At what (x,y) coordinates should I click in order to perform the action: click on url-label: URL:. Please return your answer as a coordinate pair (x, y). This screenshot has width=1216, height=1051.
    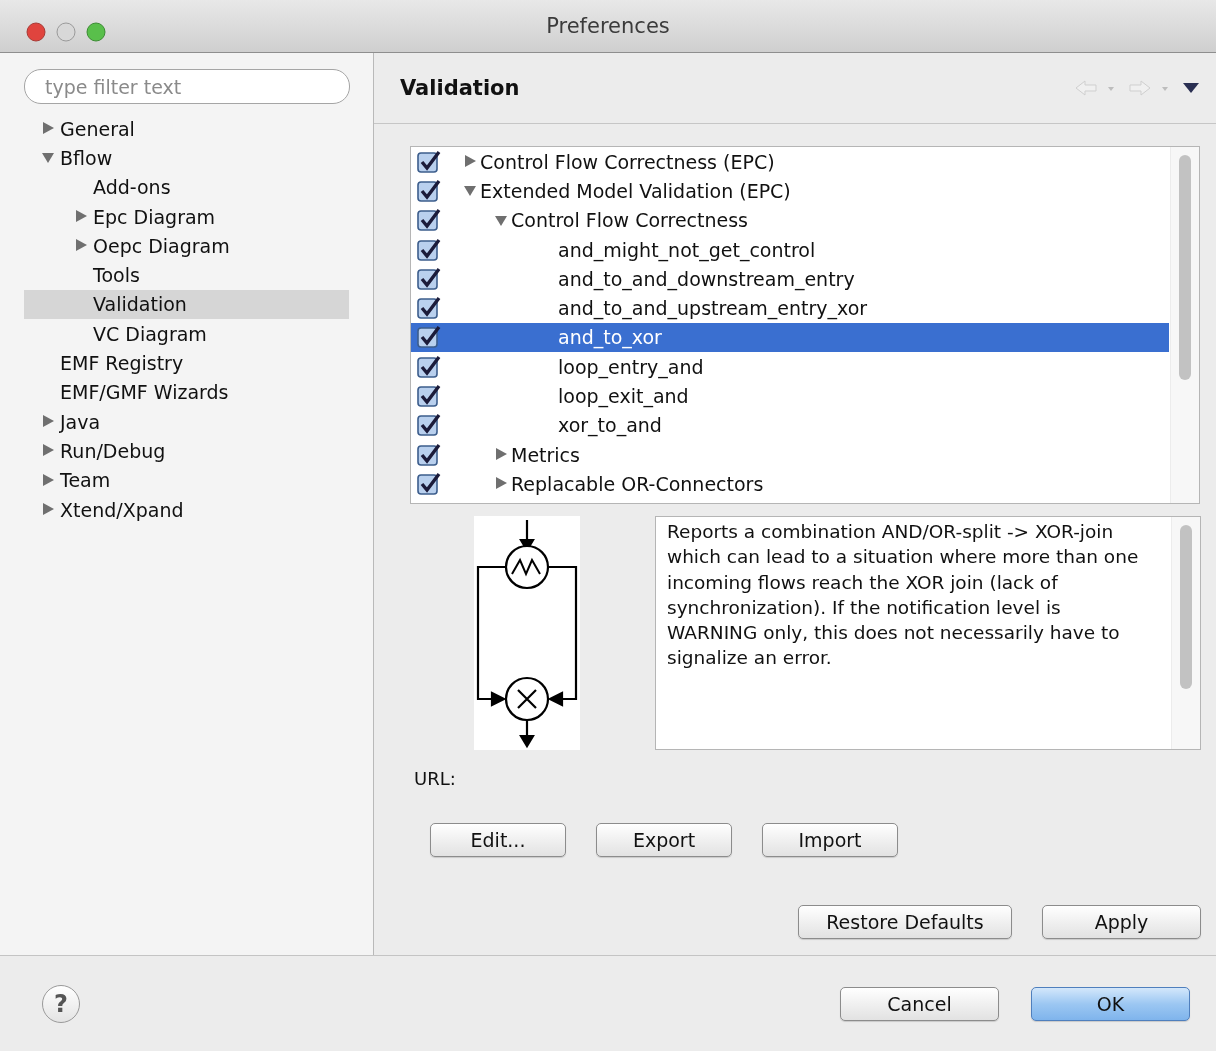
    Looking at the image, I should click on (435, 778).